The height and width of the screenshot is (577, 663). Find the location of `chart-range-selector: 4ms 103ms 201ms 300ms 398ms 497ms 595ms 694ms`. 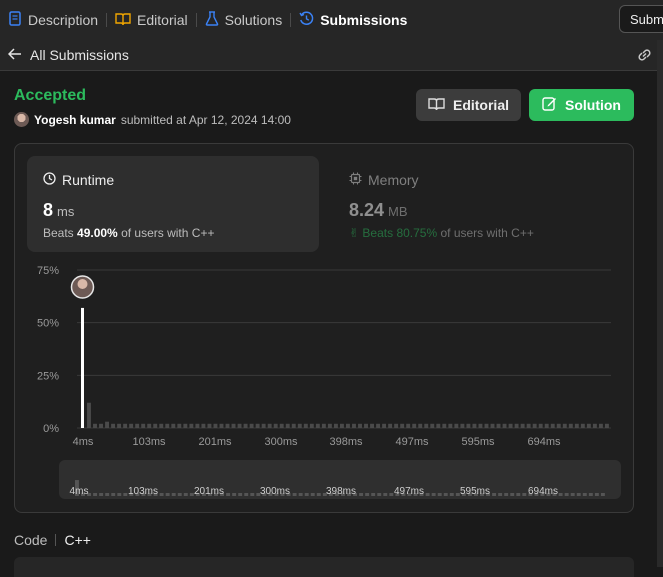

chart-range-selector: 4ms 103ms 201ms 300ms 398ms 497ms 595ms 694ms is located at coordinates (340, 479).